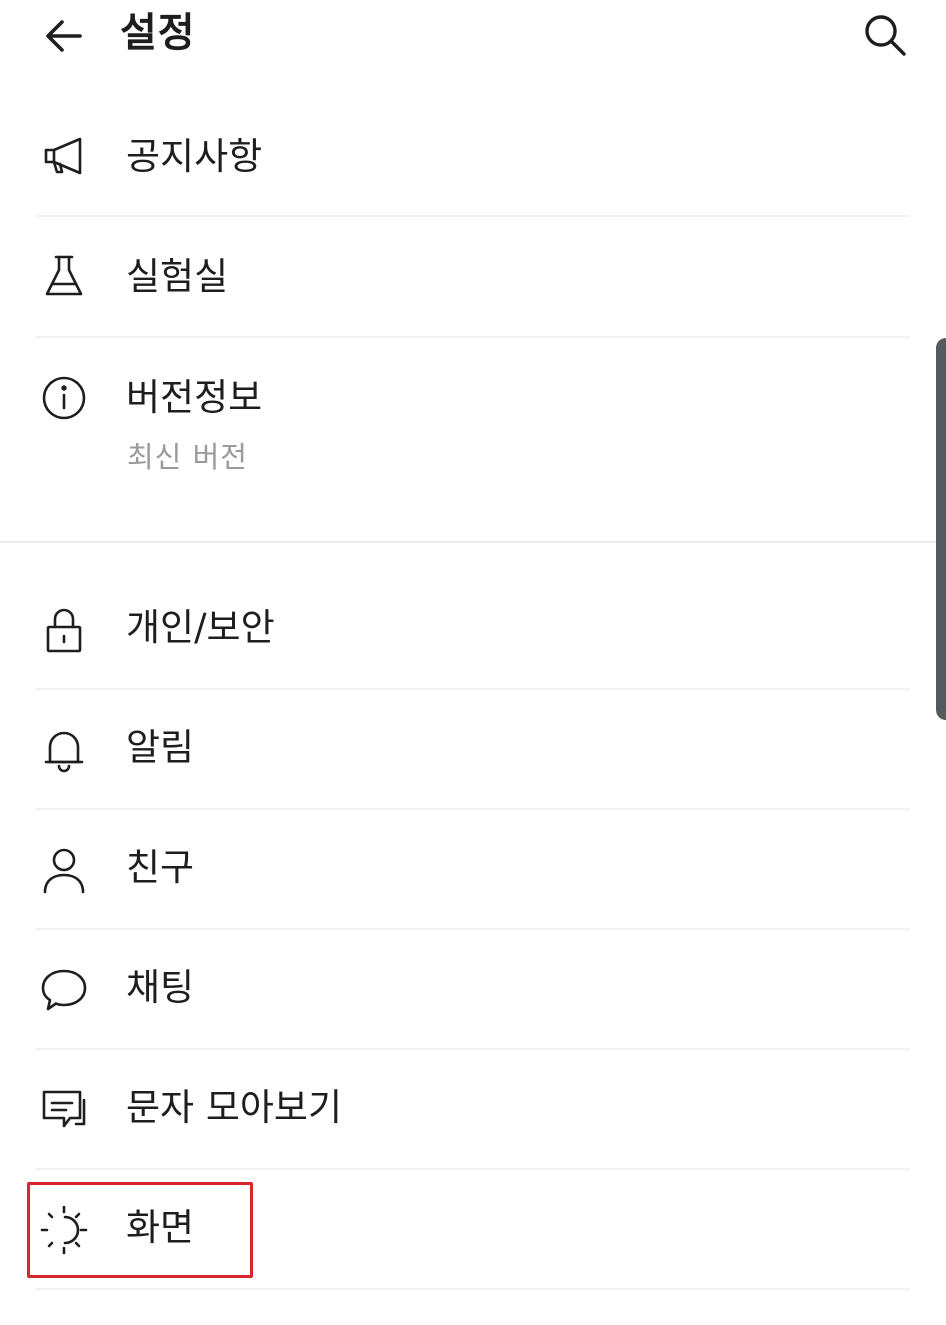 This screenshot has height=1325, width=946. What do you see at coordinates (158, 33) in the screenshot?
I see `page-title: 설정` at bounding box center [158, 33].